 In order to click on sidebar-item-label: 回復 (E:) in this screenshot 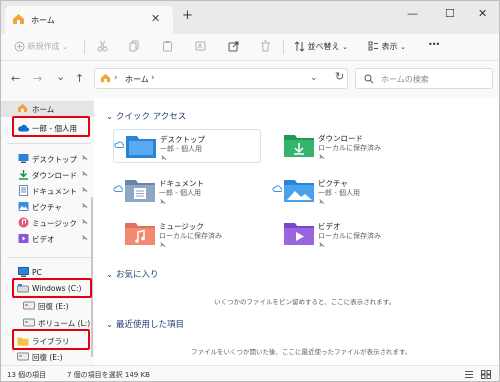, I will do `click(47, 357)`.